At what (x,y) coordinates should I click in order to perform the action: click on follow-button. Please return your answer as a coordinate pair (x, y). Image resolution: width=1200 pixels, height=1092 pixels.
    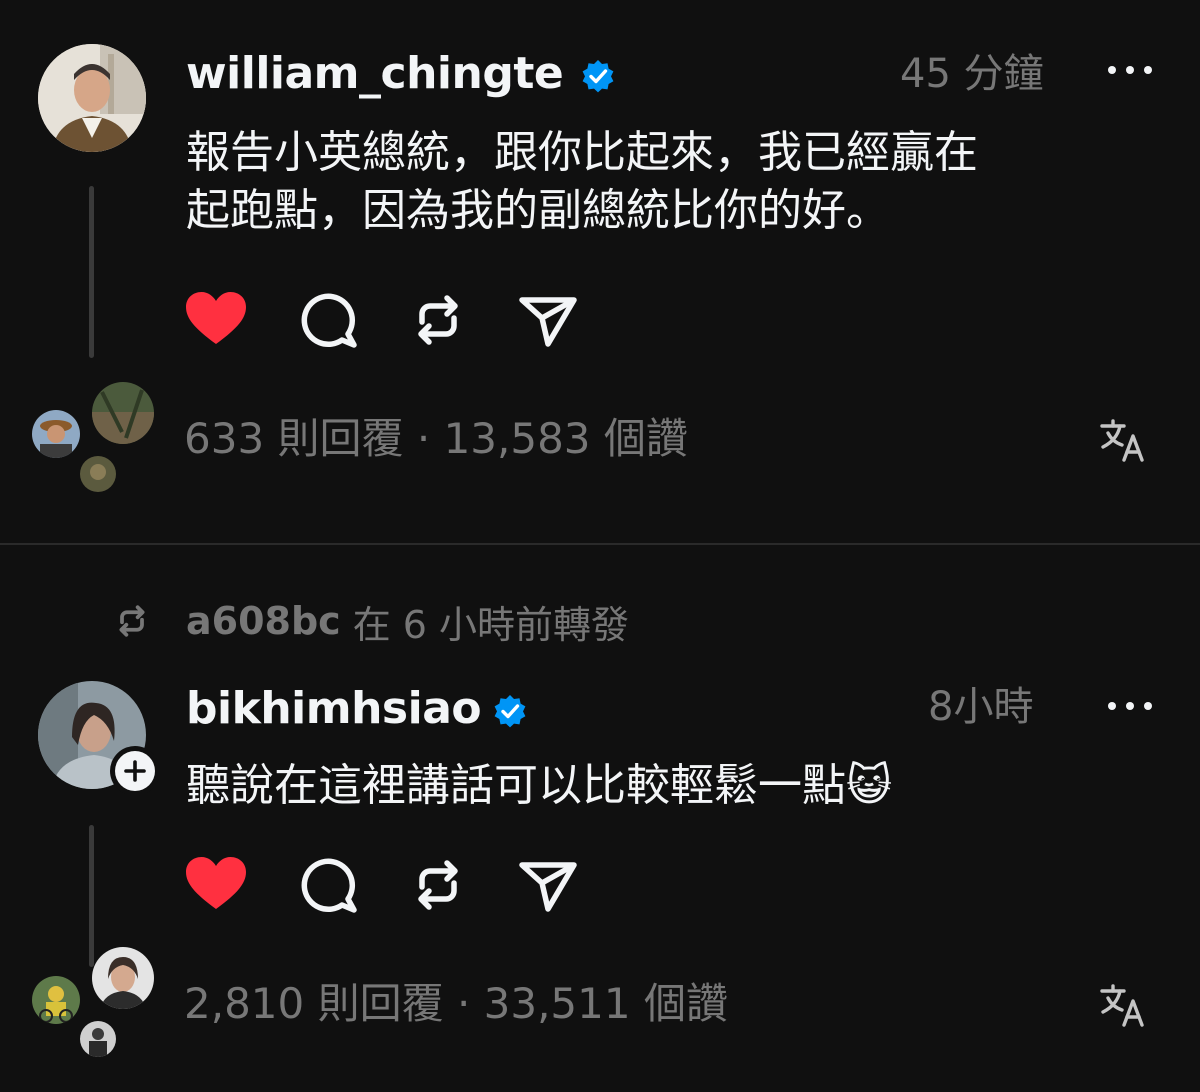
    Looking at the image, I should click on (135, 771).